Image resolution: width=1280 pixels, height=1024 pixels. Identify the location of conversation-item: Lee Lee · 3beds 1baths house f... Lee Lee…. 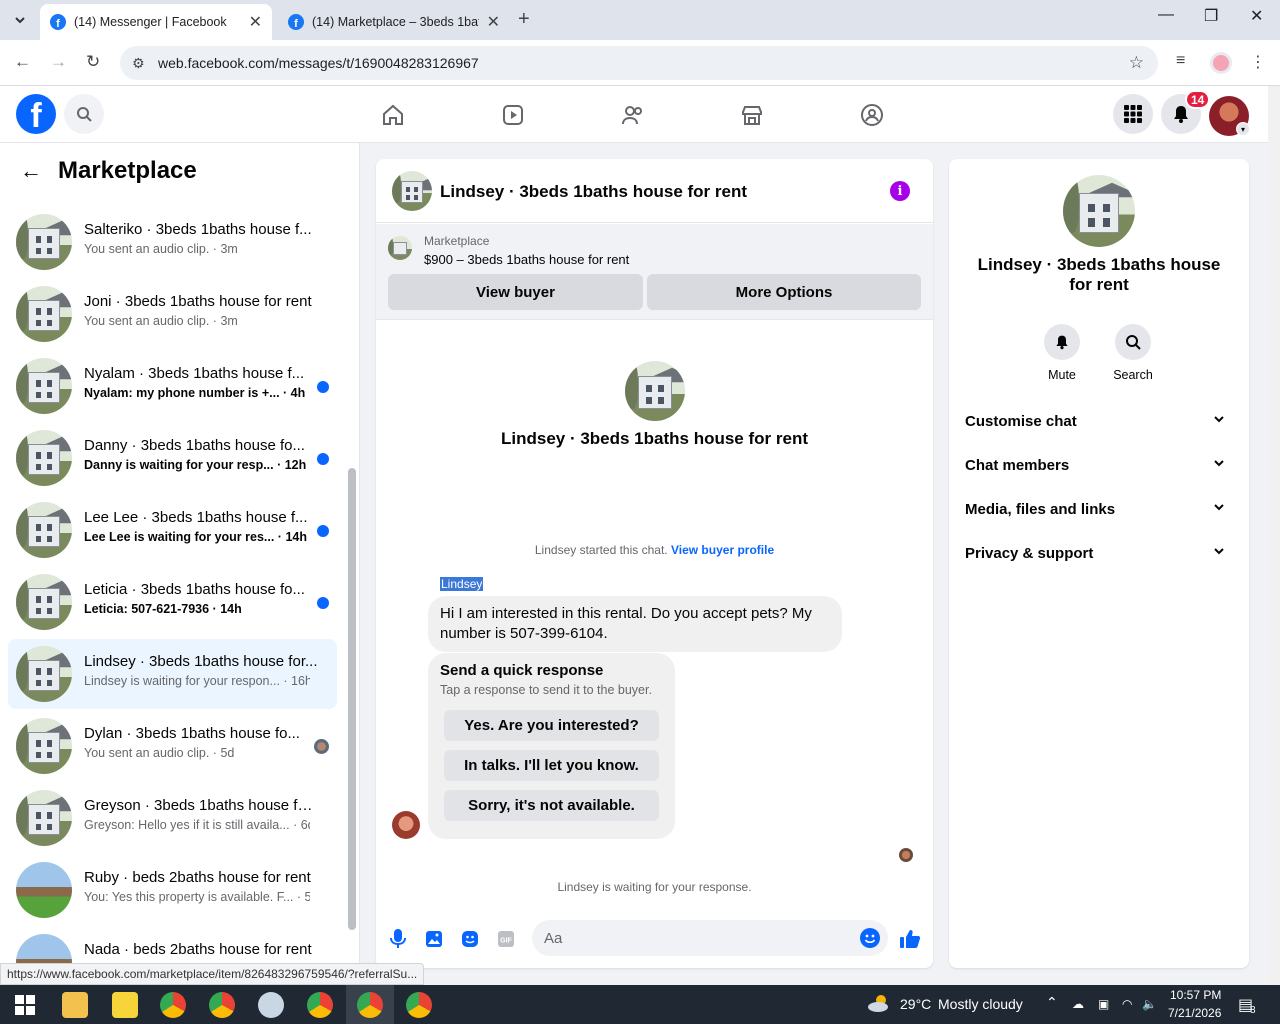
(172, 530).